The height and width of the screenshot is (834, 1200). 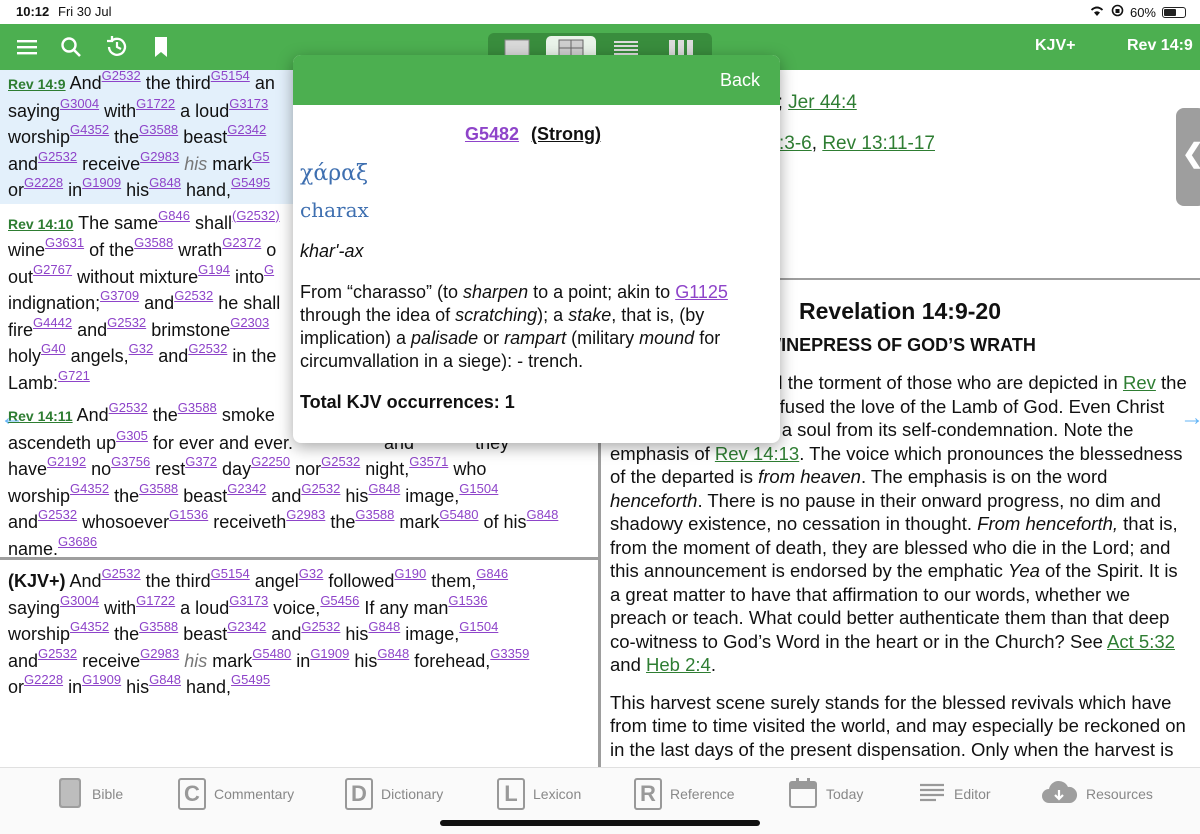 I want to click on strong-link: G3571, so click(x=428, y=461).